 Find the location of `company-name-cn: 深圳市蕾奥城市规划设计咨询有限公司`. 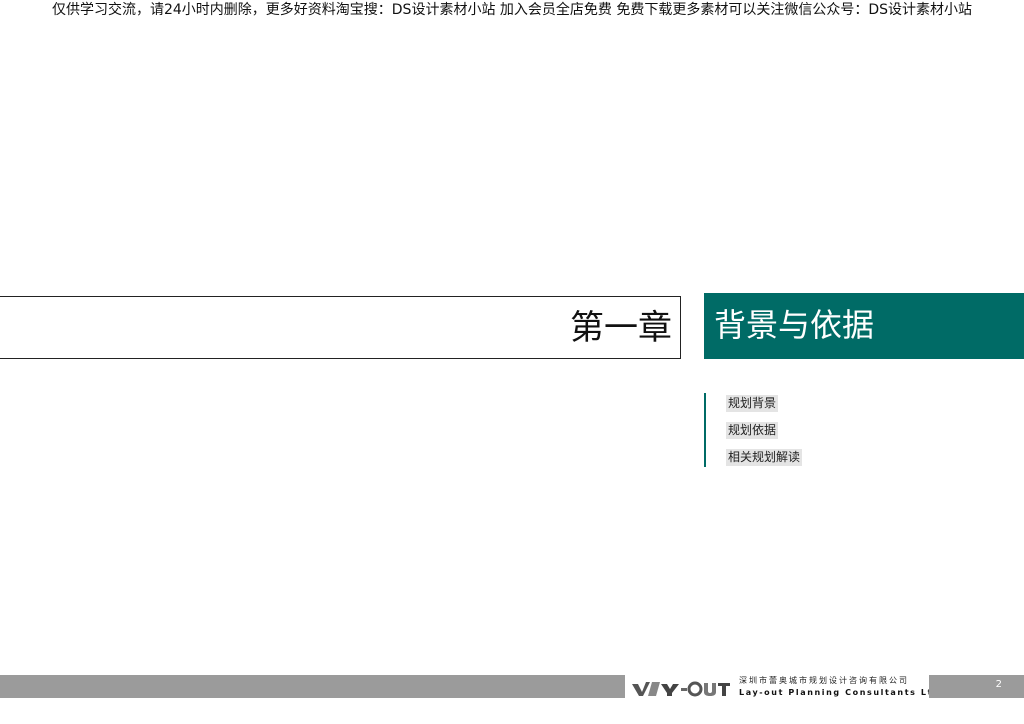

company-name-cn: 深圳市蕾奥城市规划设计咨询有限公司 is located at coordinates (824, 680).